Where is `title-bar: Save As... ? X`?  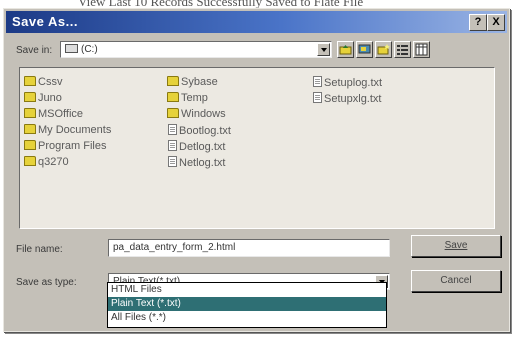
title-bar: Save As... ? X is located at coordinates (256, 22).